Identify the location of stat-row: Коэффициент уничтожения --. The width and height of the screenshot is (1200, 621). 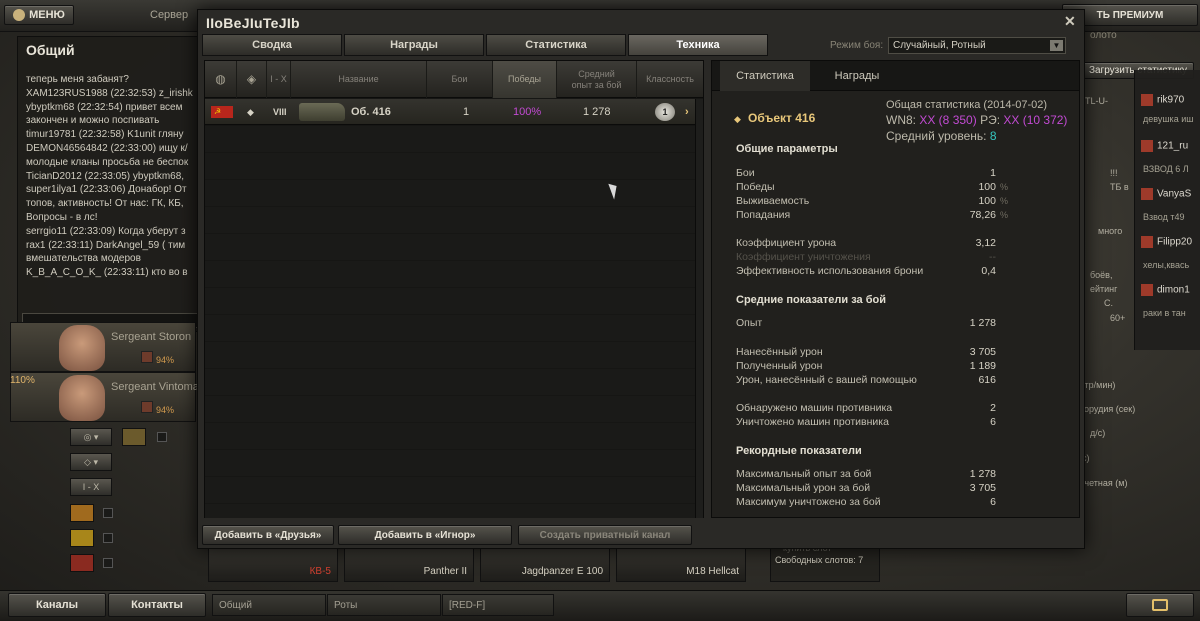
(866, 257).